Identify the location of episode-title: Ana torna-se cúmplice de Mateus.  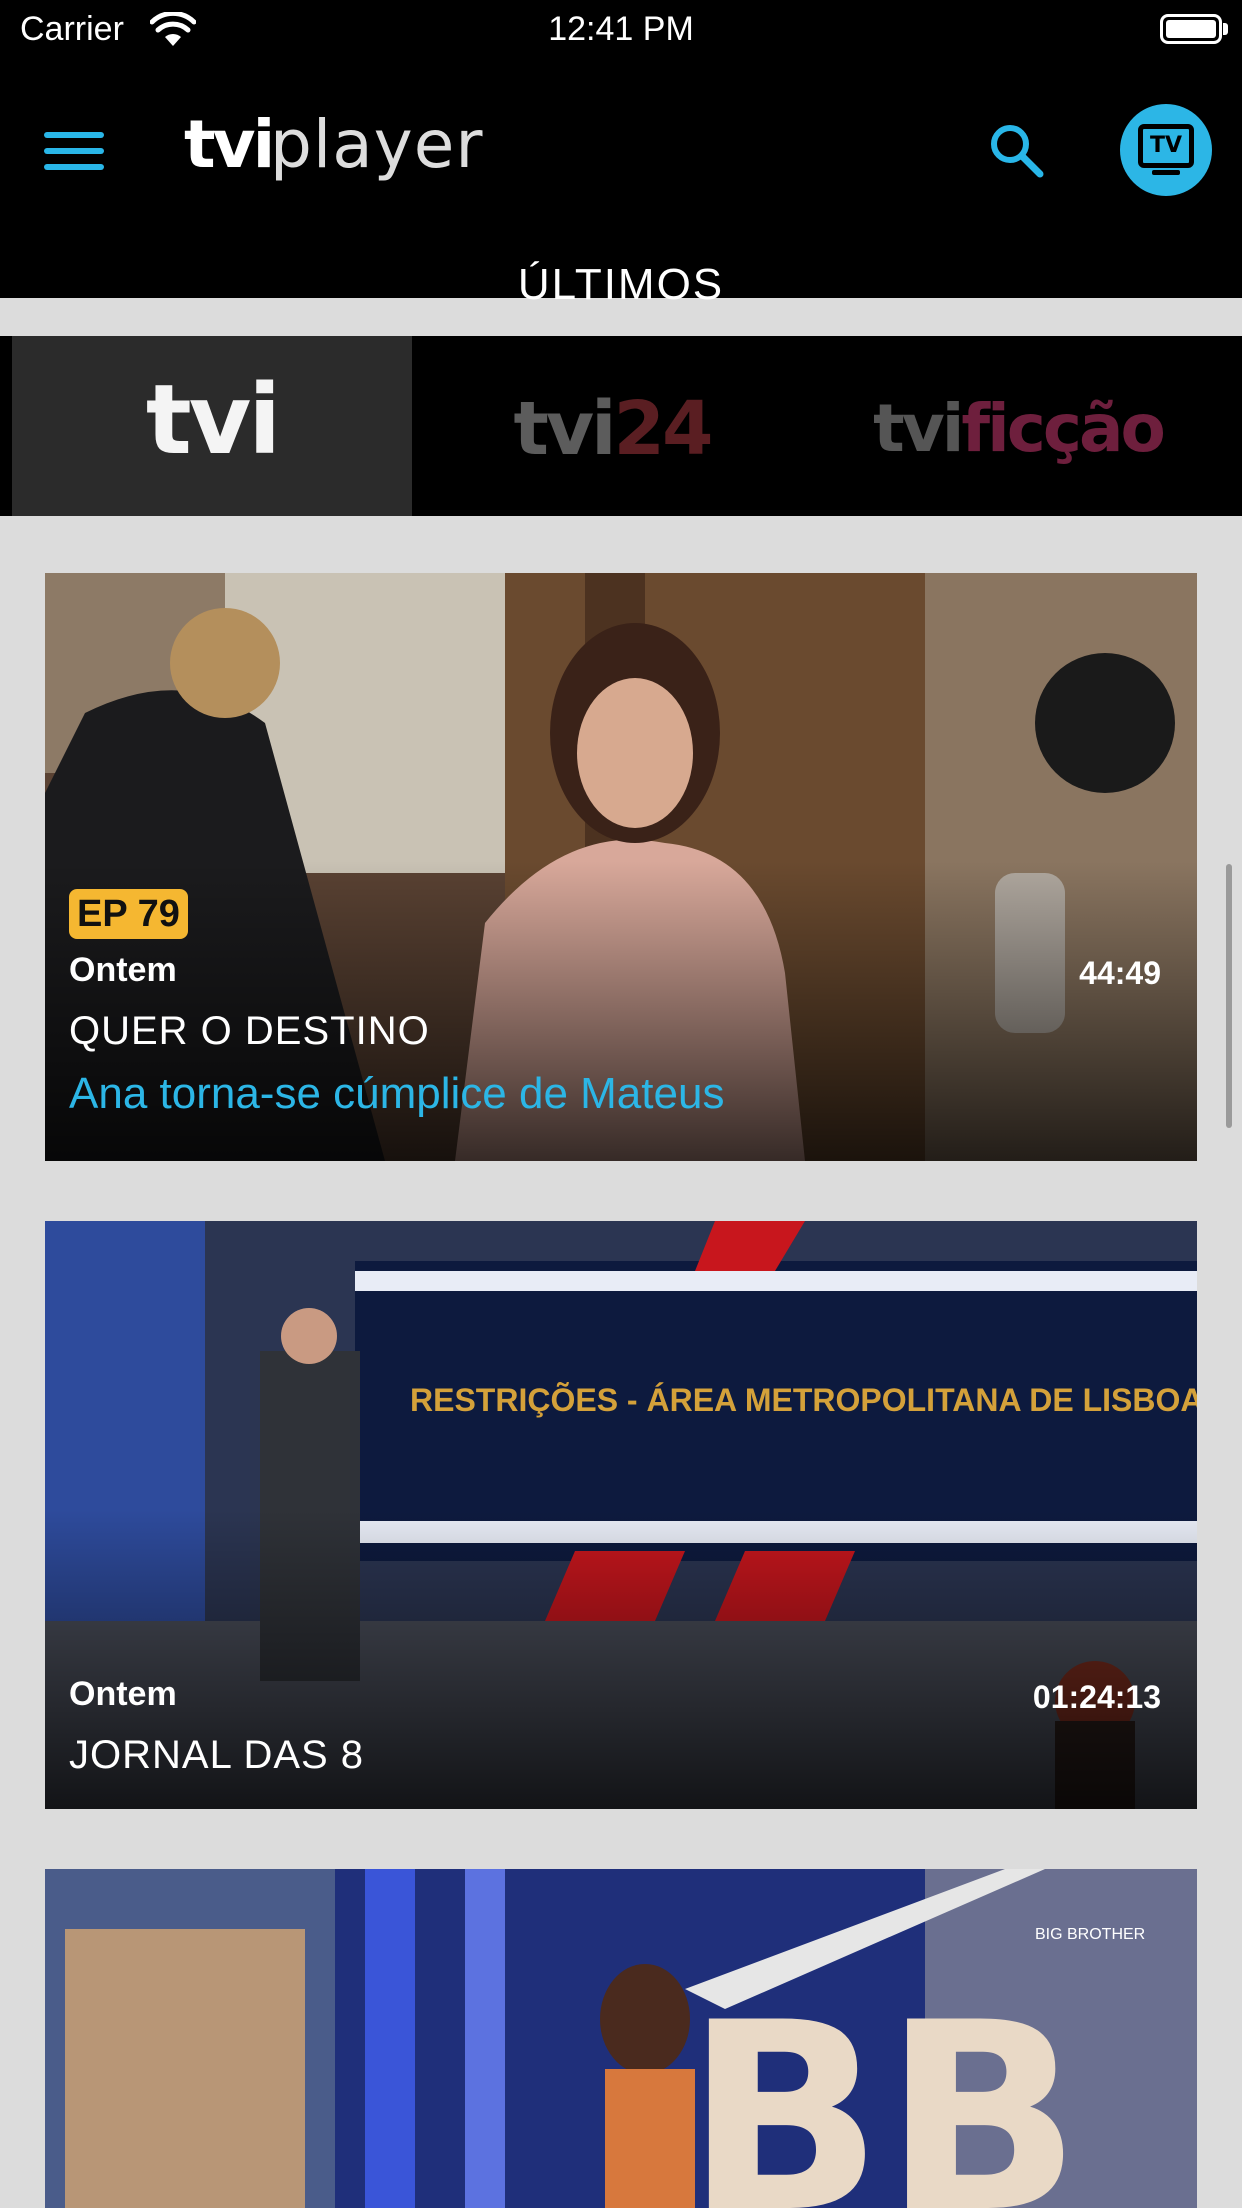
(397, 1093).